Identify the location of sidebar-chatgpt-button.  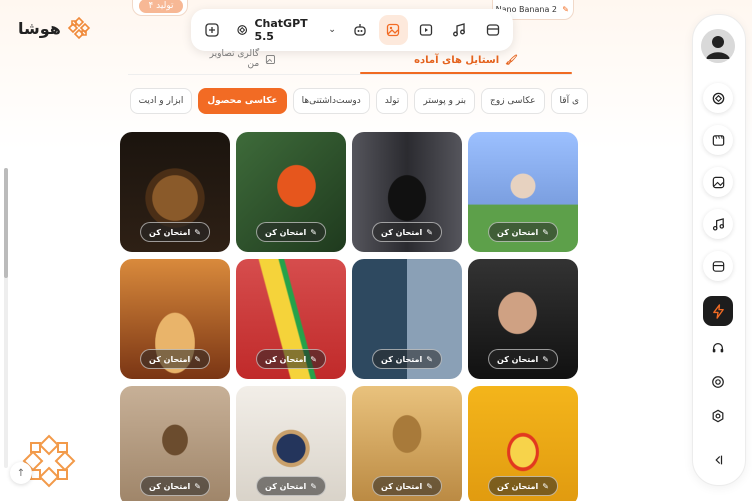
(718, 98).